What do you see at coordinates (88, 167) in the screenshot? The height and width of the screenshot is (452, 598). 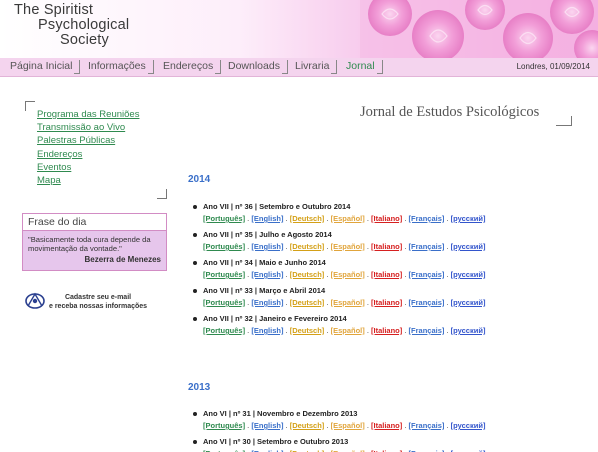 I see `left-nav-item: Eventos` at bounding box center [88, 167].